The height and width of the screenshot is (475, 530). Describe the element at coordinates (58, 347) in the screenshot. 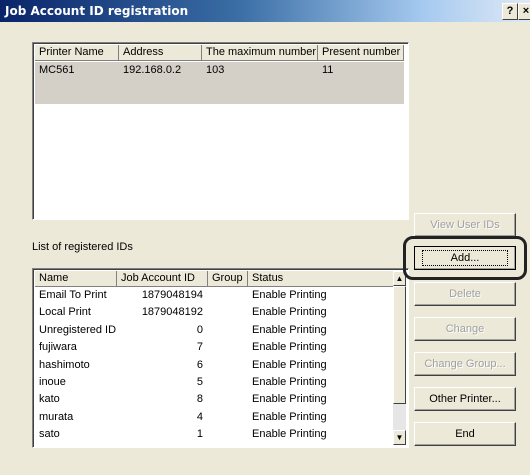

I see `cell-name: fujiwara` at that location.